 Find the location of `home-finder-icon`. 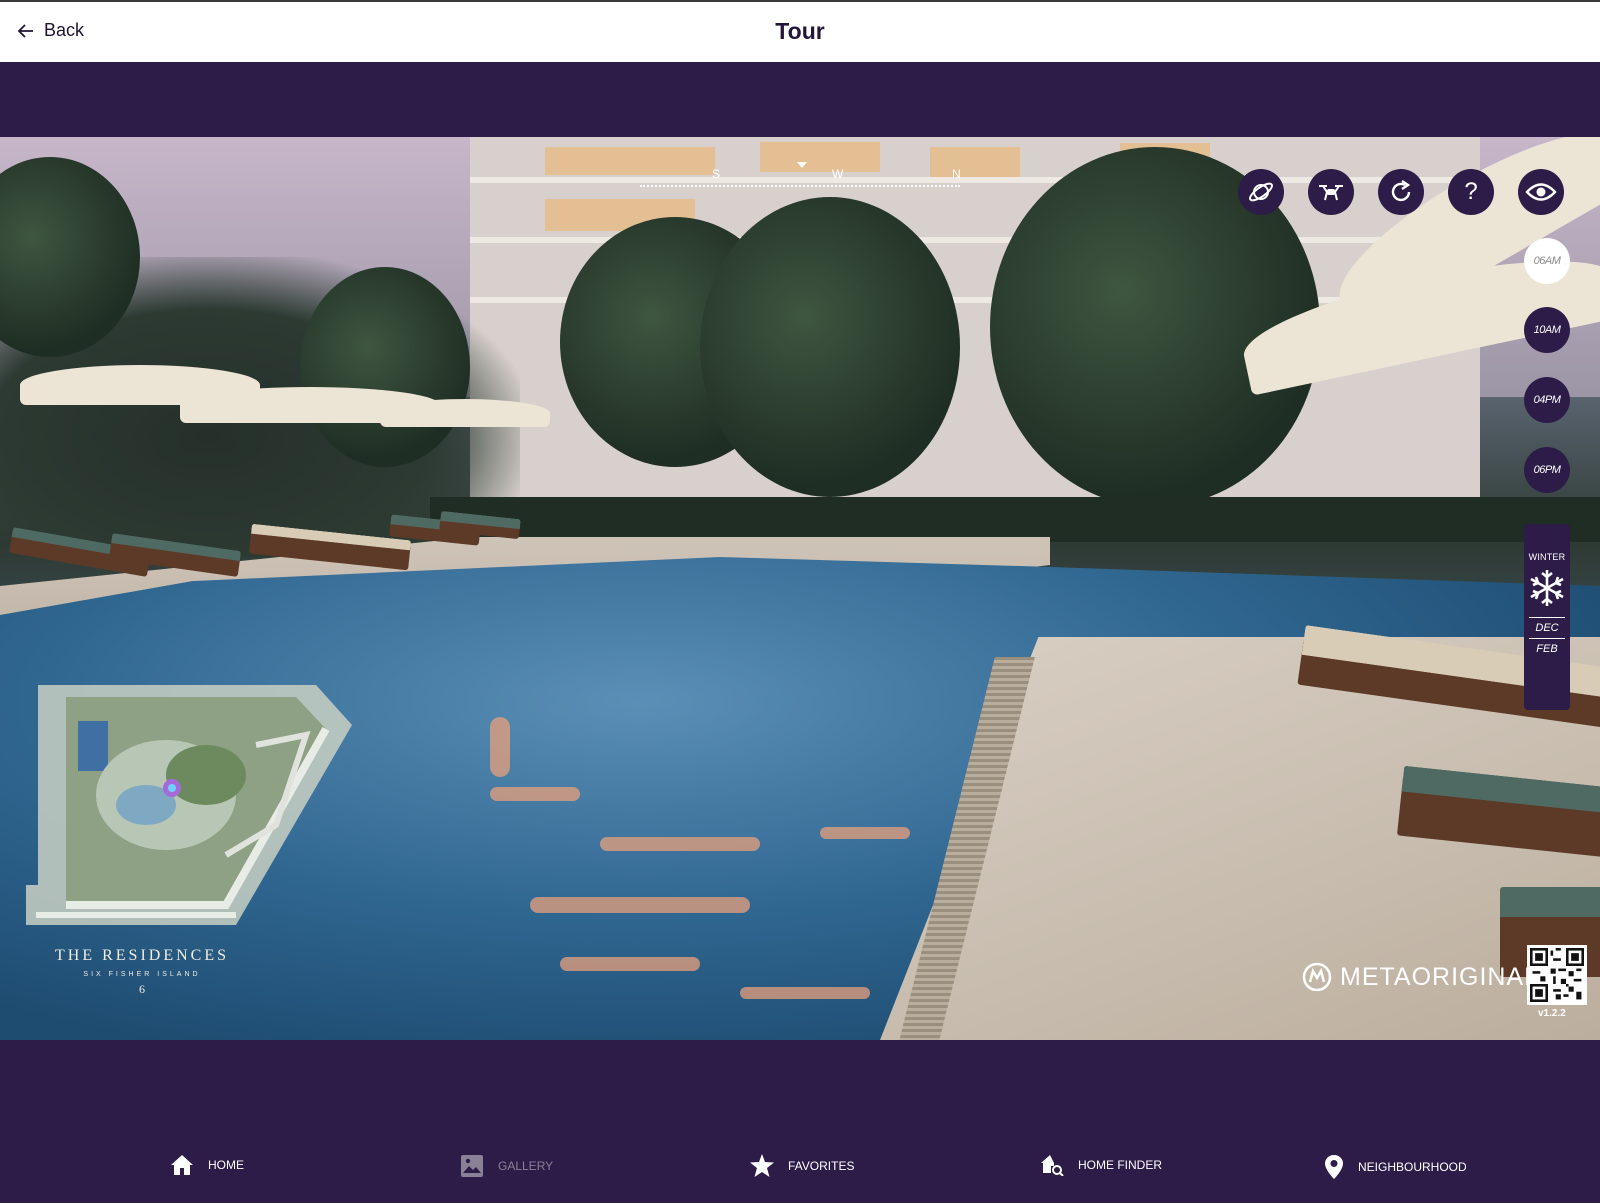

home-finder-icon is located at coordinates (1052, 1165).